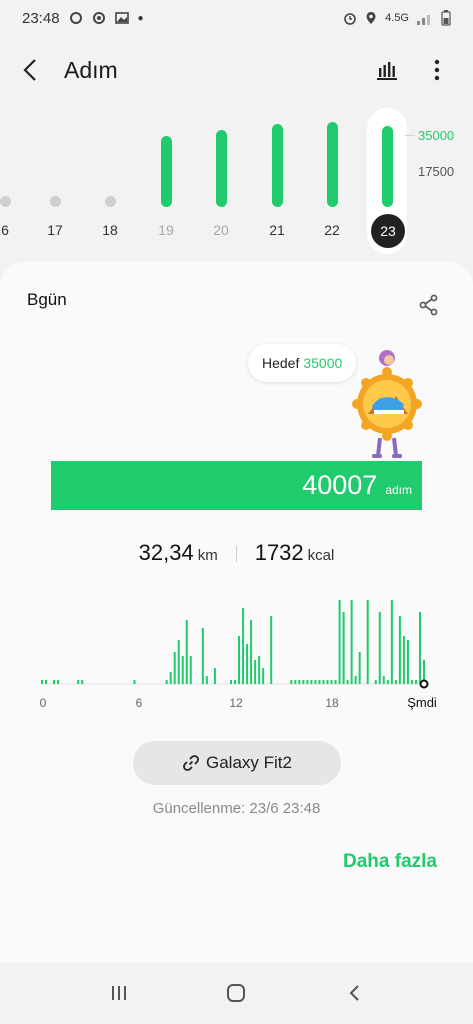  I want to click on back-arrow-icon, so click(29, 70).